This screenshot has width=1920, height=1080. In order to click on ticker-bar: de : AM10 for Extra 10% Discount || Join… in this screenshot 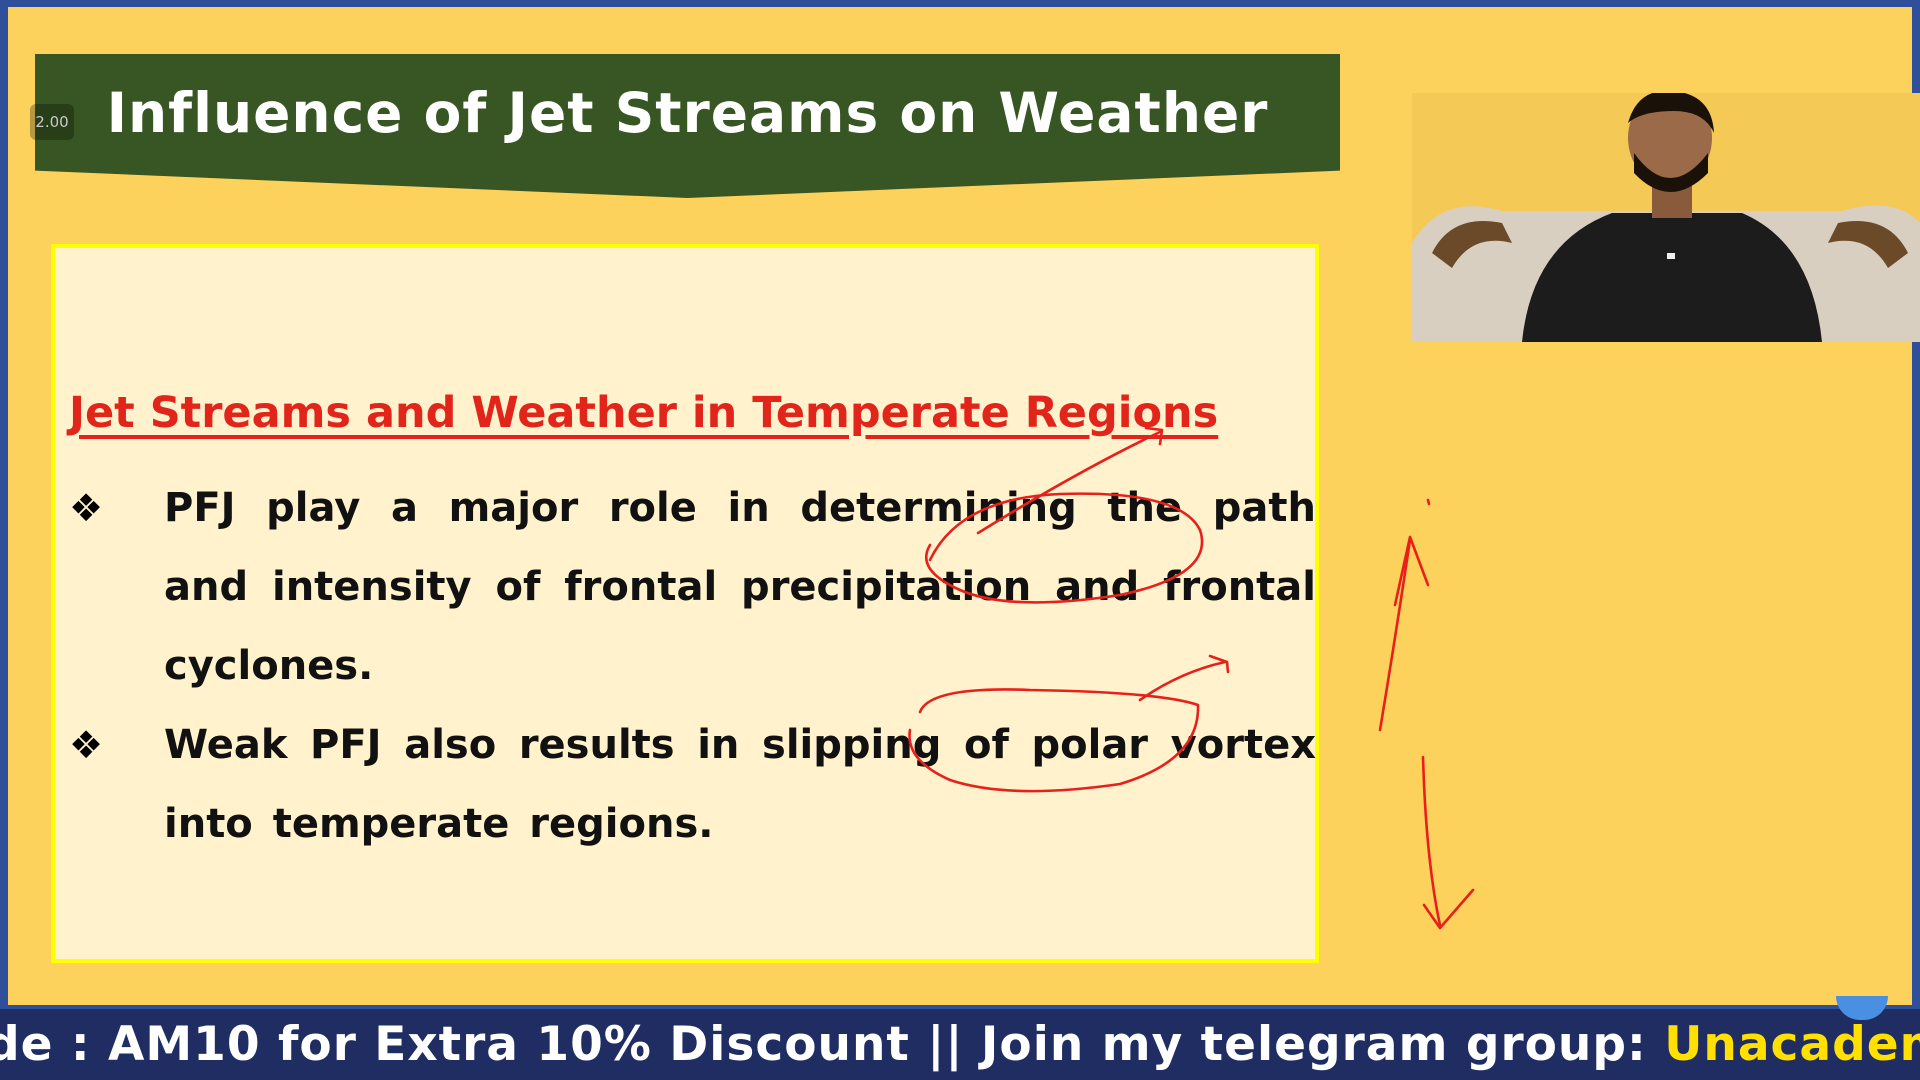, I will do `click(960, 1044)`.